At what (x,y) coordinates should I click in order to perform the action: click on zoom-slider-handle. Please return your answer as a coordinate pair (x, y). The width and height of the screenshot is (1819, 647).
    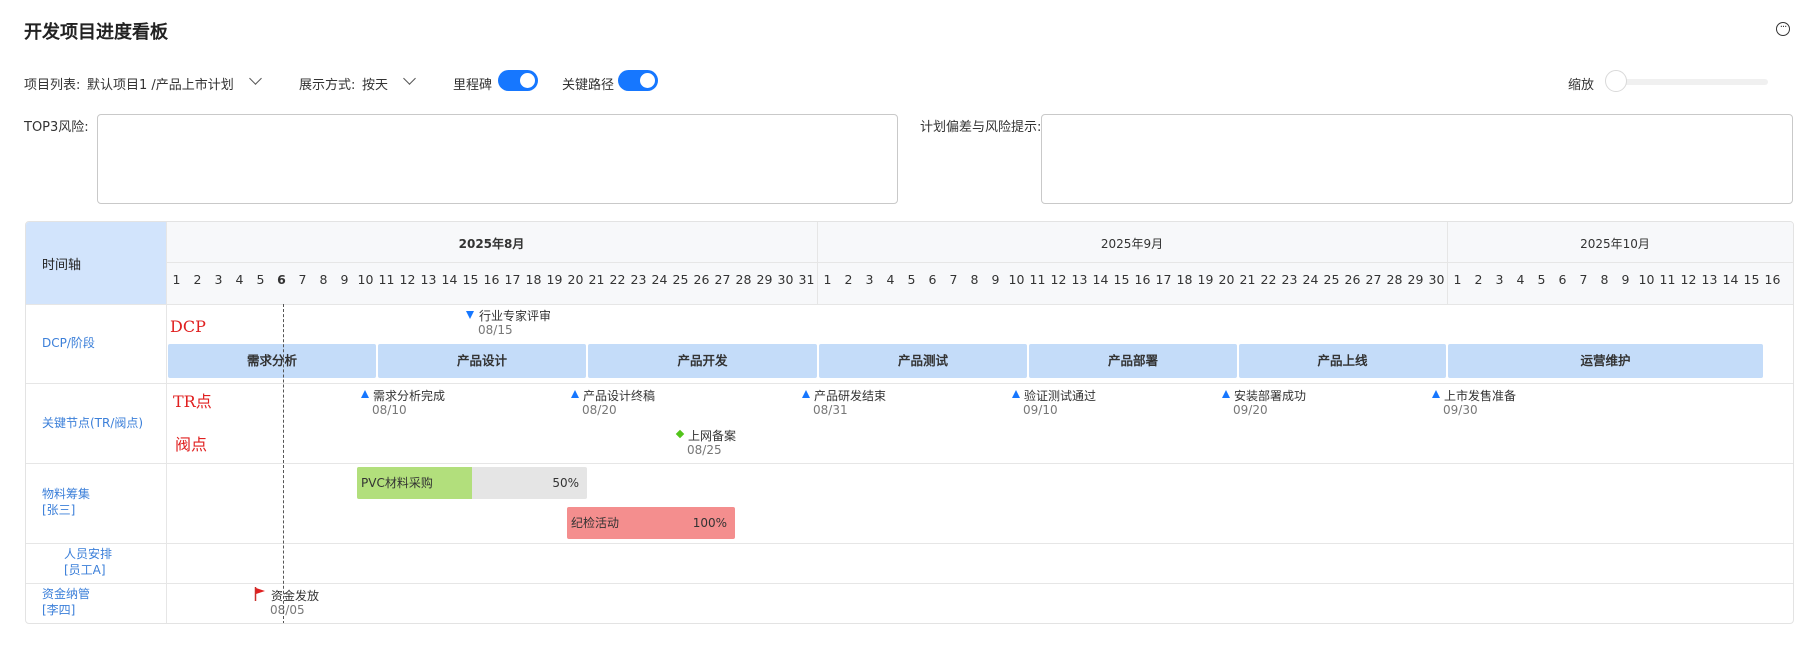
    Looking at the image, I should click on (1616, 81).